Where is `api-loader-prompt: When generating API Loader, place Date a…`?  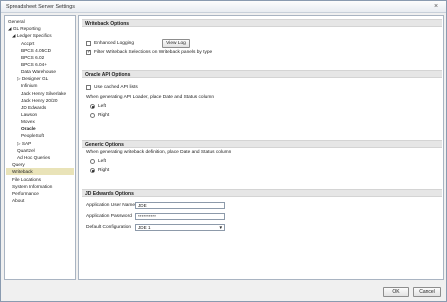
api-loader-prompt: When generating API Loader, place Date a… is located at coordinates (150, 97).